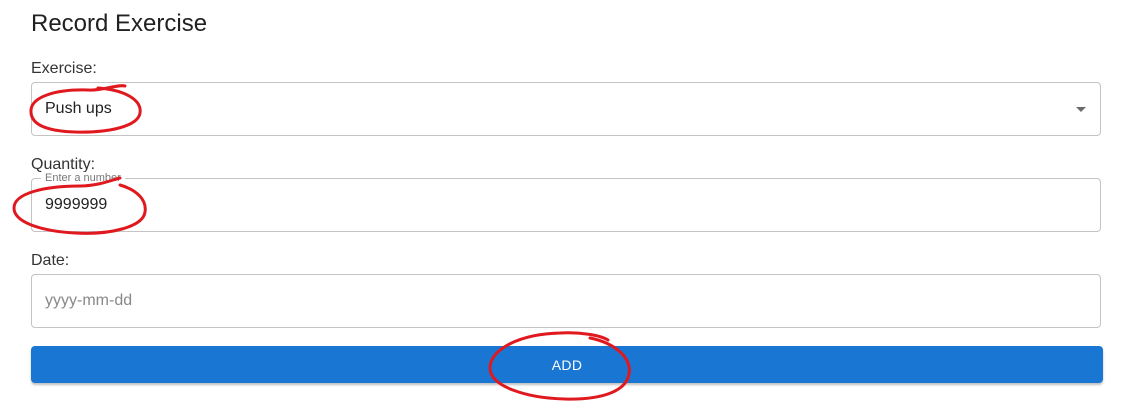  What do you see at coordinates (64, 68) in the screenshot?
I see `exercise-label: Exercise:` at bounding box center [64, 68].